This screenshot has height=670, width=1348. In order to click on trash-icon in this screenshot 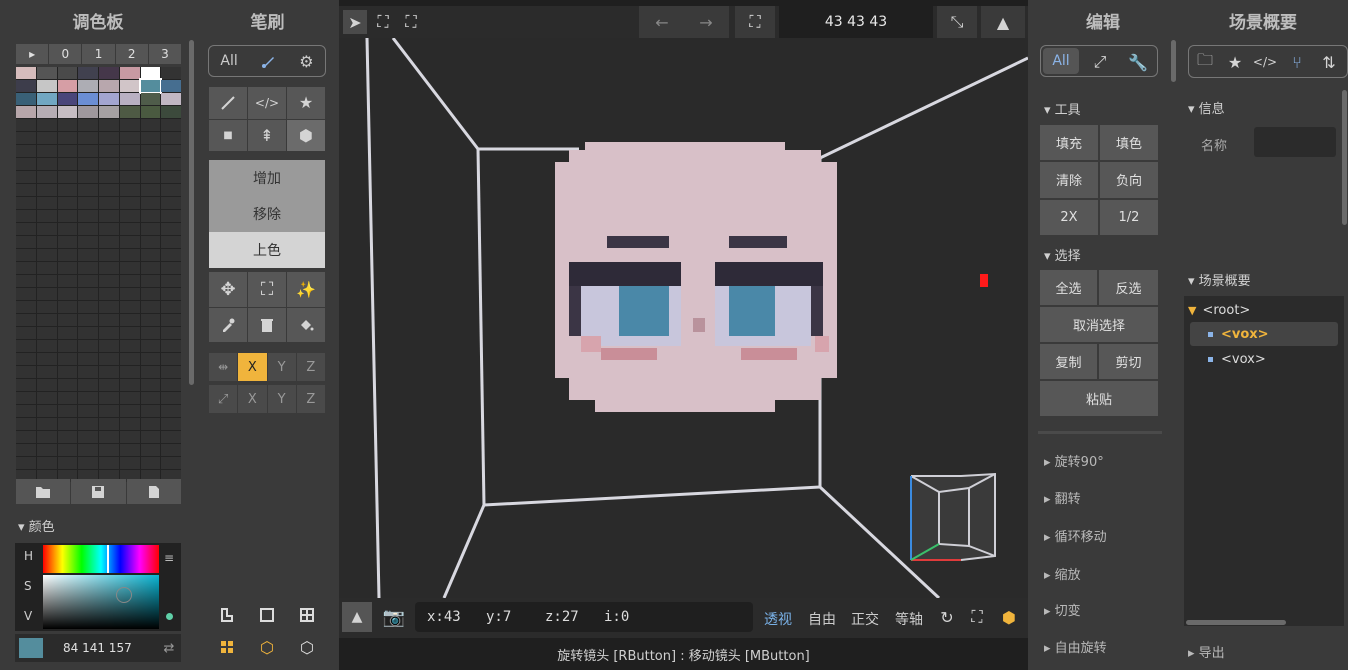, I will do `click(267, 324)`.